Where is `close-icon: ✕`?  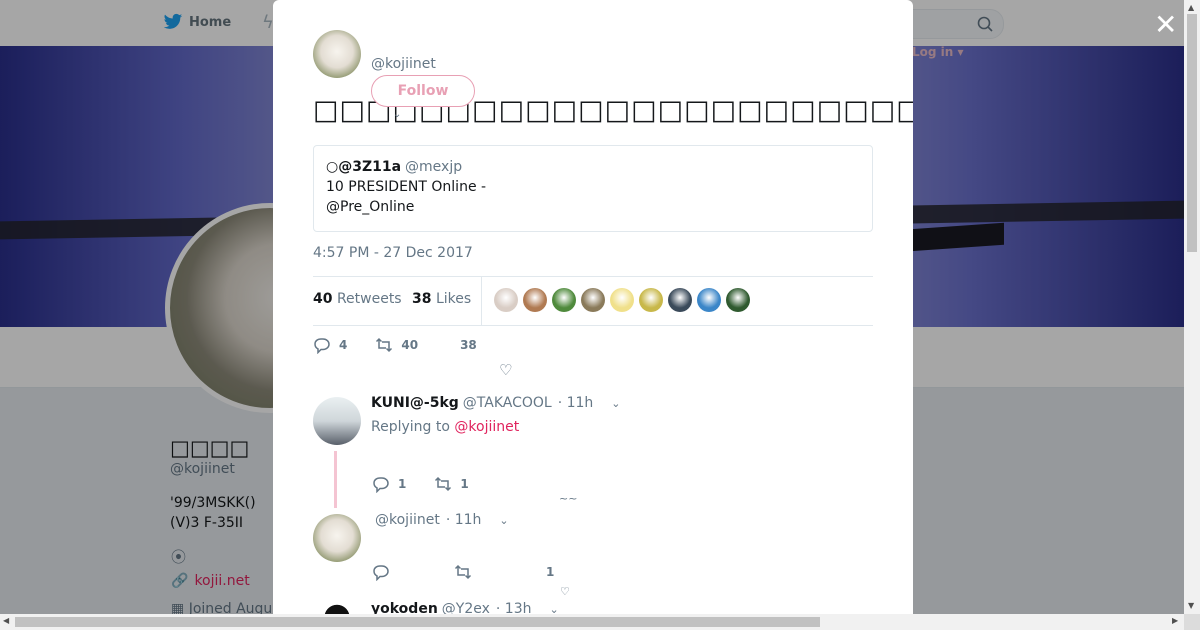 close-icon: ✕ is located at coordinates (1165, 25).